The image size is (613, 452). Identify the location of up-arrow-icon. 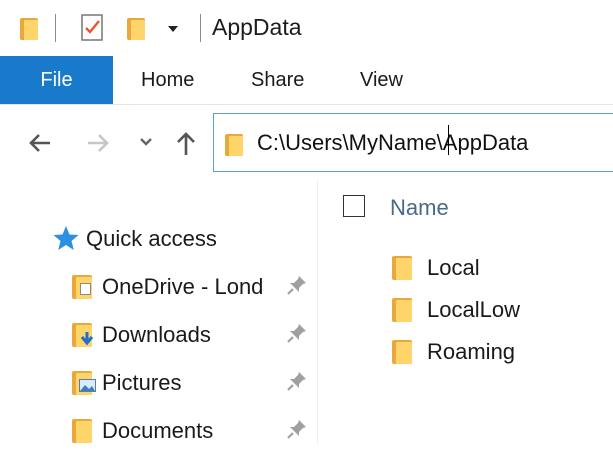
(186, 143).